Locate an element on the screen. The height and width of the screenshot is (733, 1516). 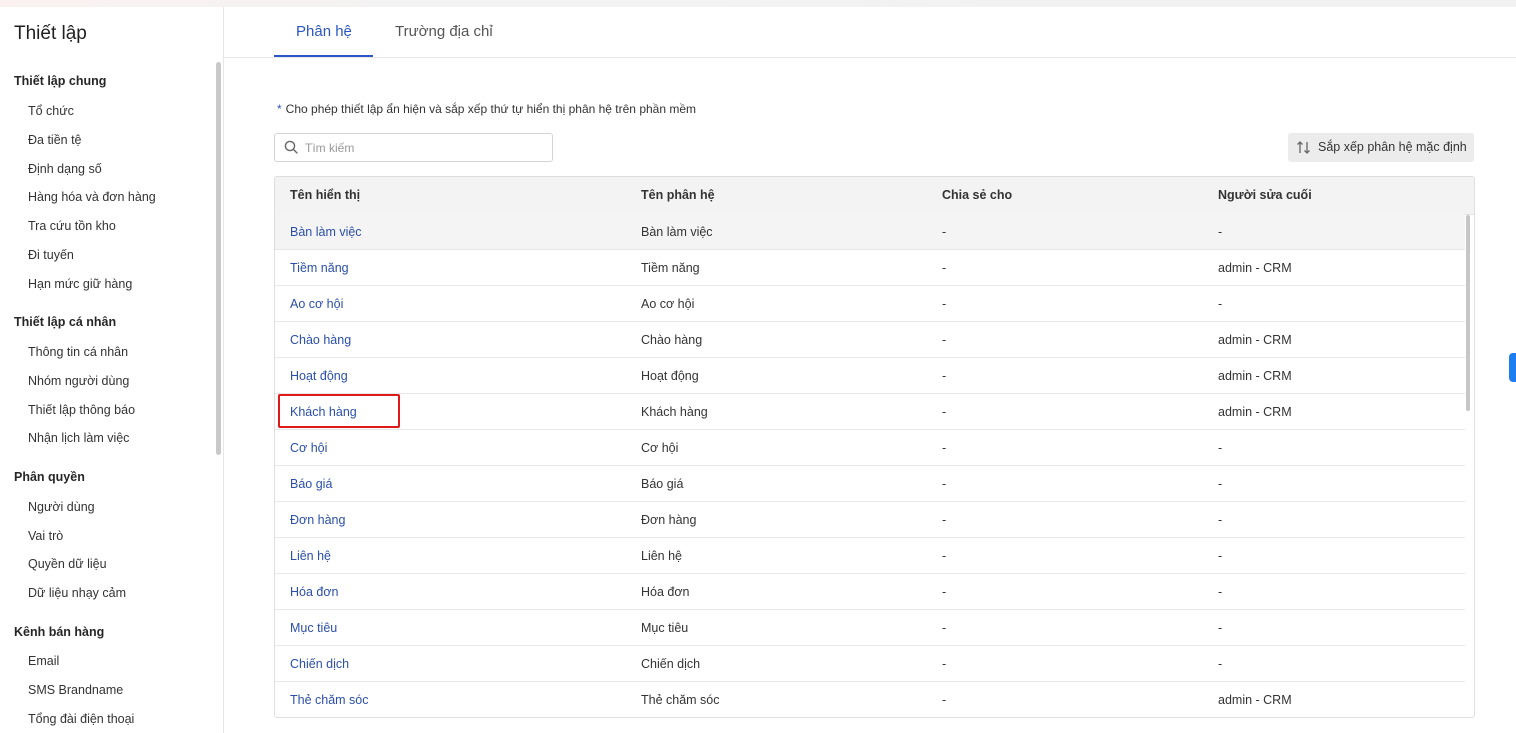
search-input is located at coordinates (425, 148).